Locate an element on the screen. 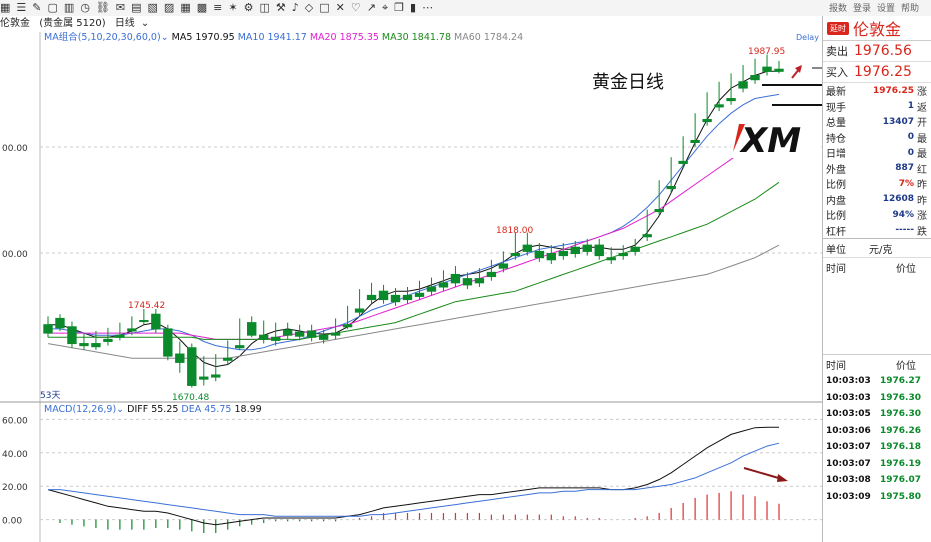 This screenshot has height=542, width=931. layers-icon: ◫ is located at coordinates (264, 8).